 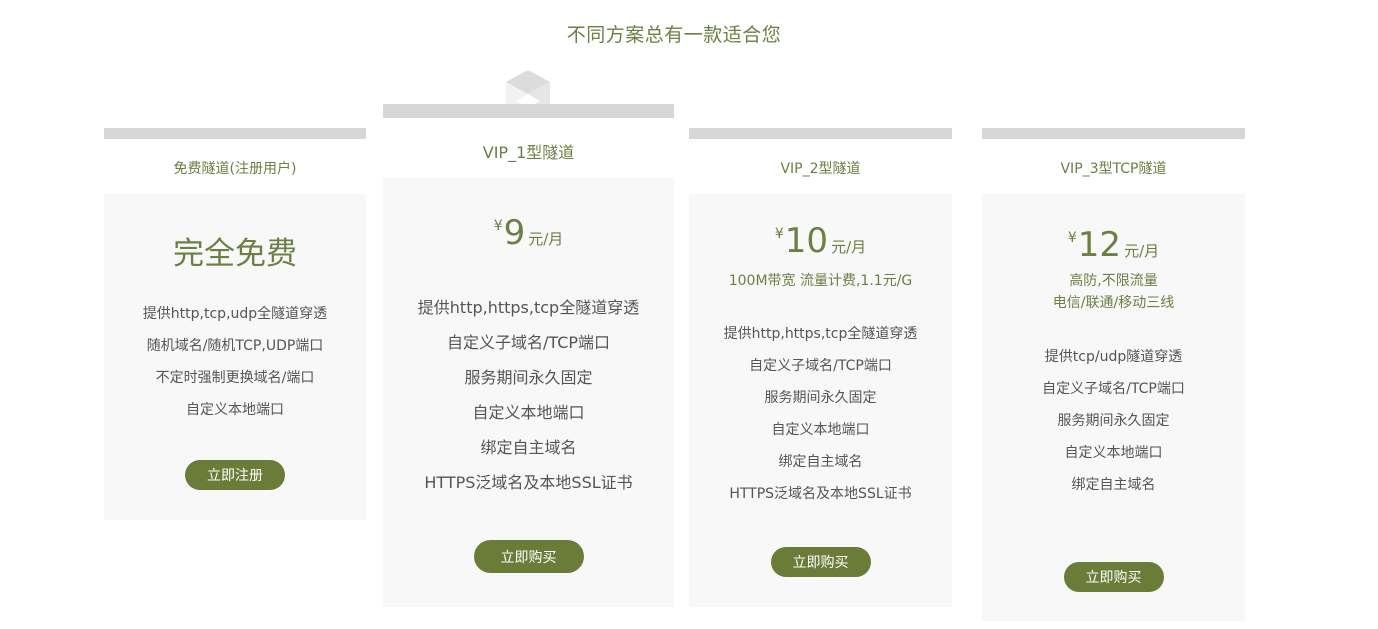 I want to click on plan-headline: 完全免费, so click(x=235, y=254).